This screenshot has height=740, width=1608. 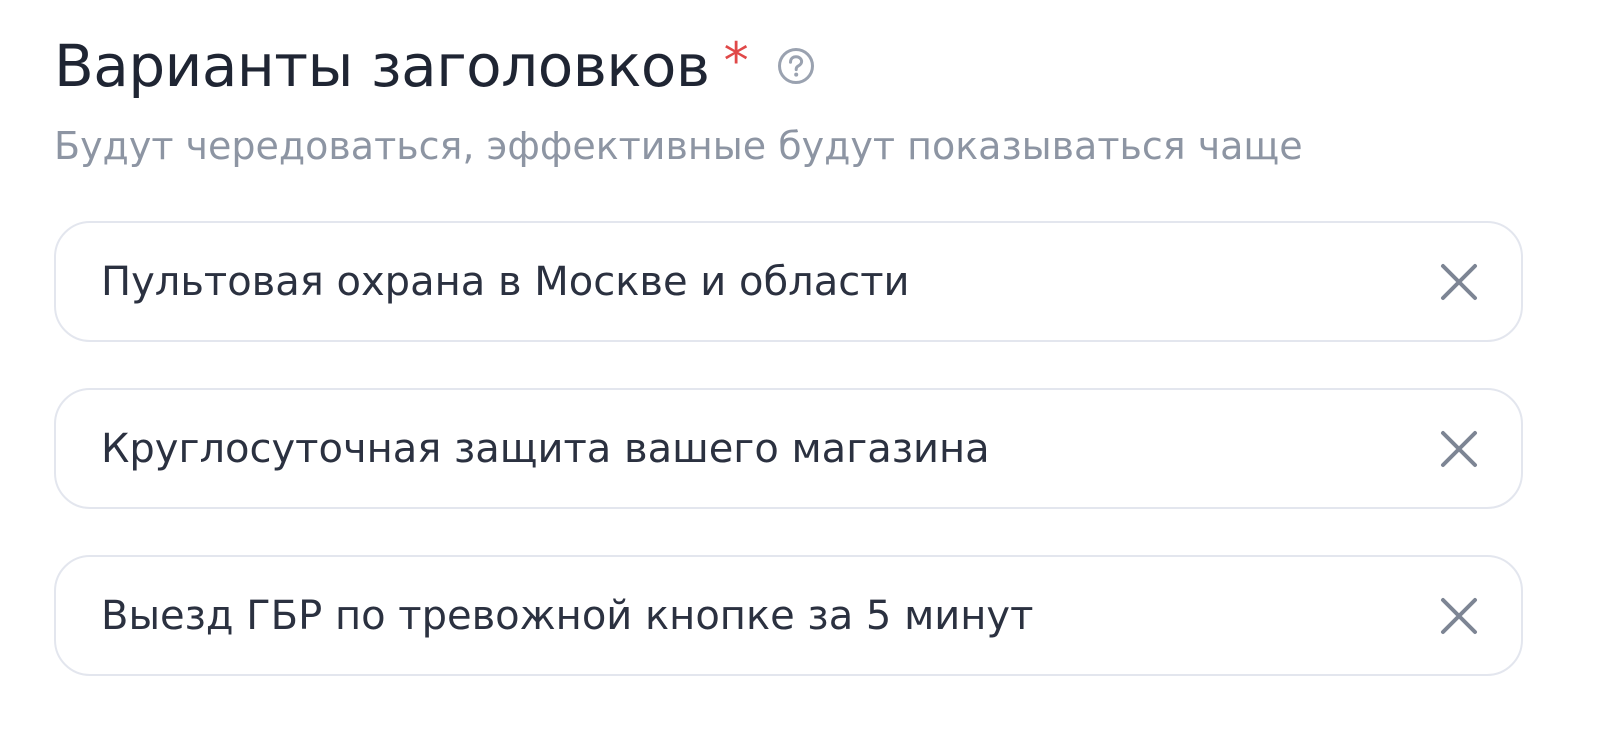 I want to click on headline-input-value: Пультовая охрана в Москве и области, so click(x=767, y=282).